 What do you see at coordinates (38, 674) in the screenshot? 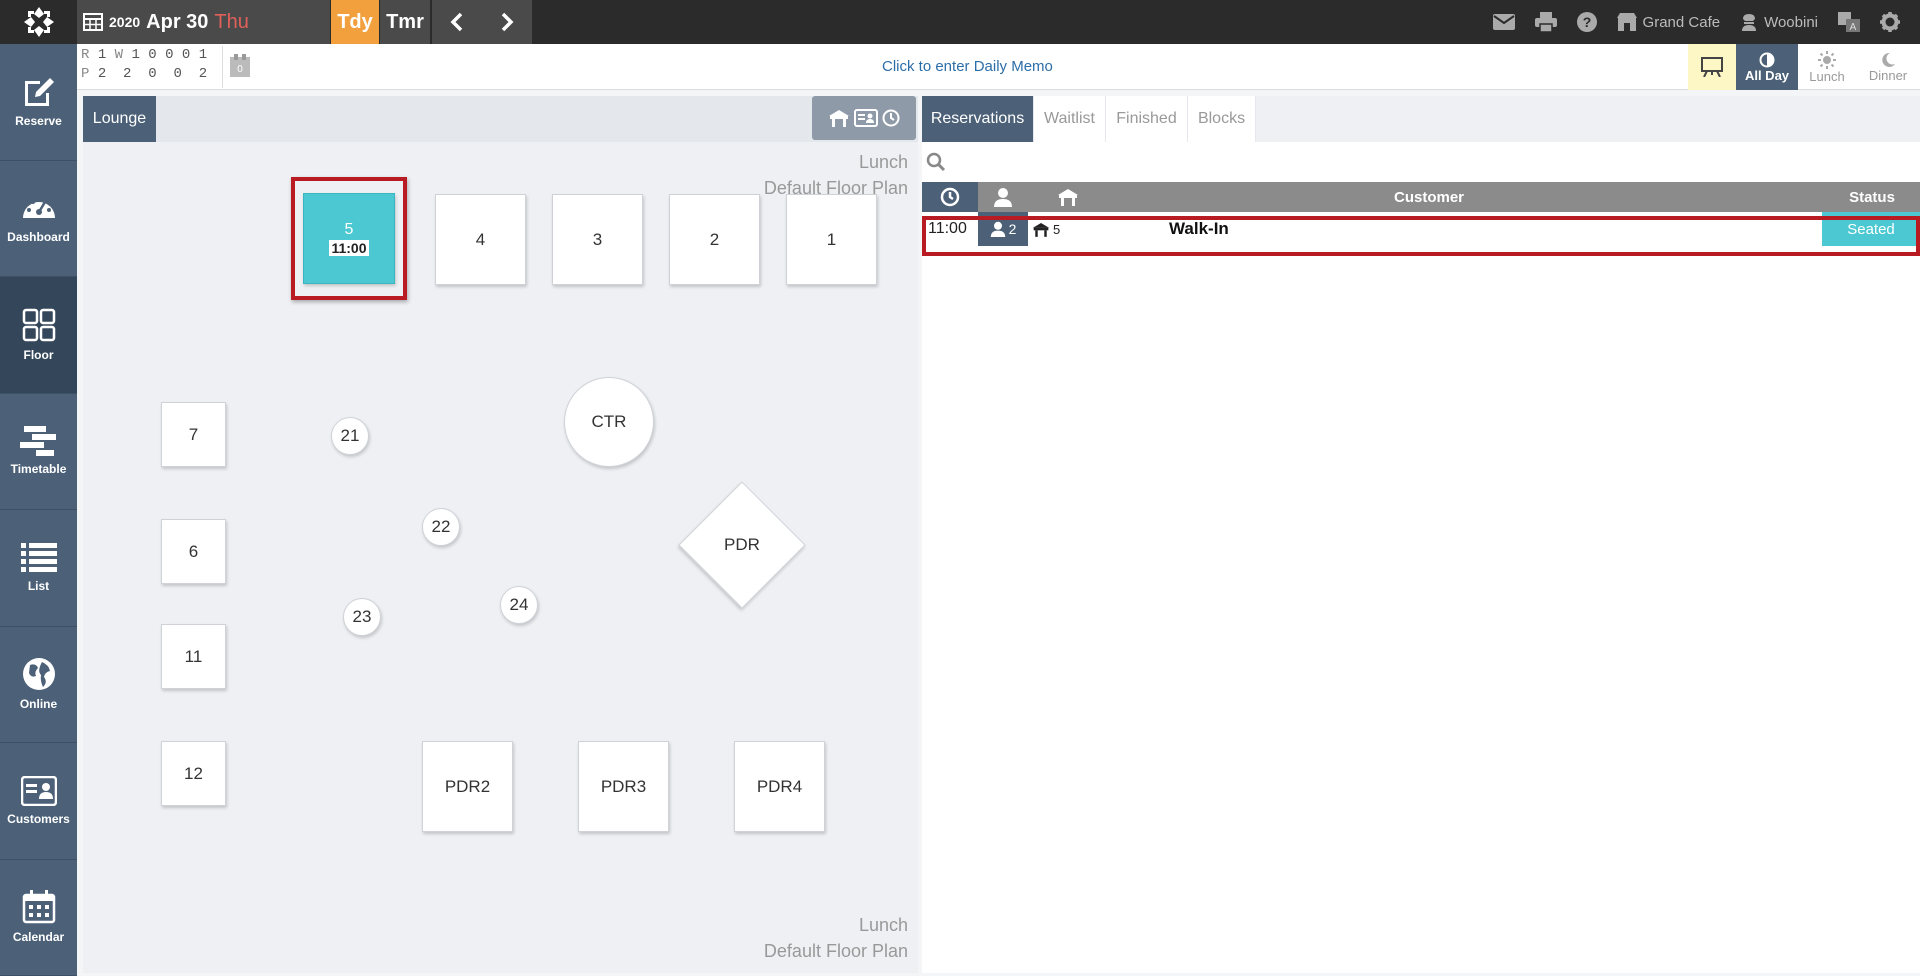
I see `globe-icon` at bounding box center [38, 674].